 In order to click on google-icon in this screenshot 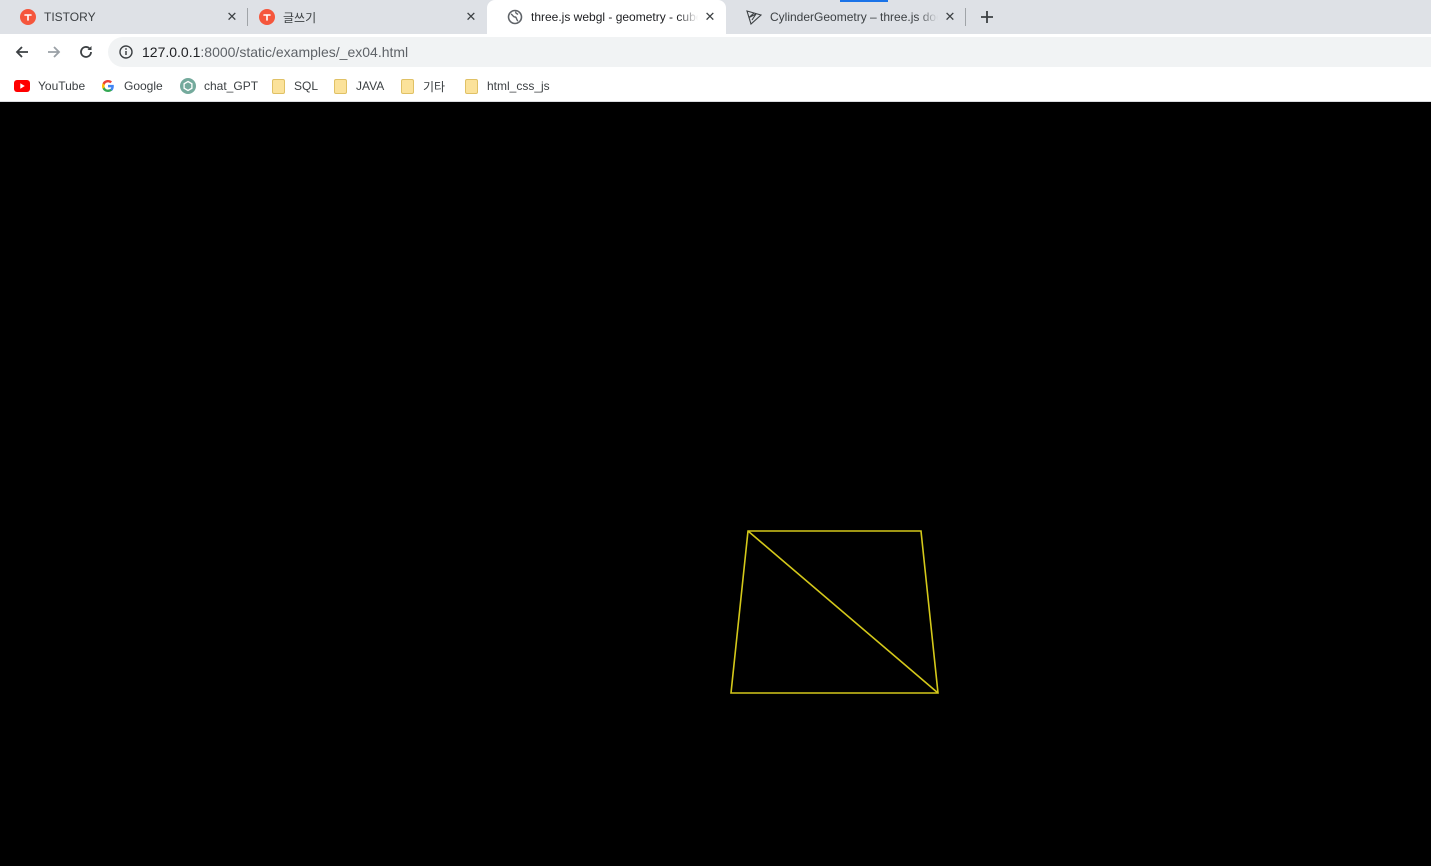, I will do `click(108, 86)`.